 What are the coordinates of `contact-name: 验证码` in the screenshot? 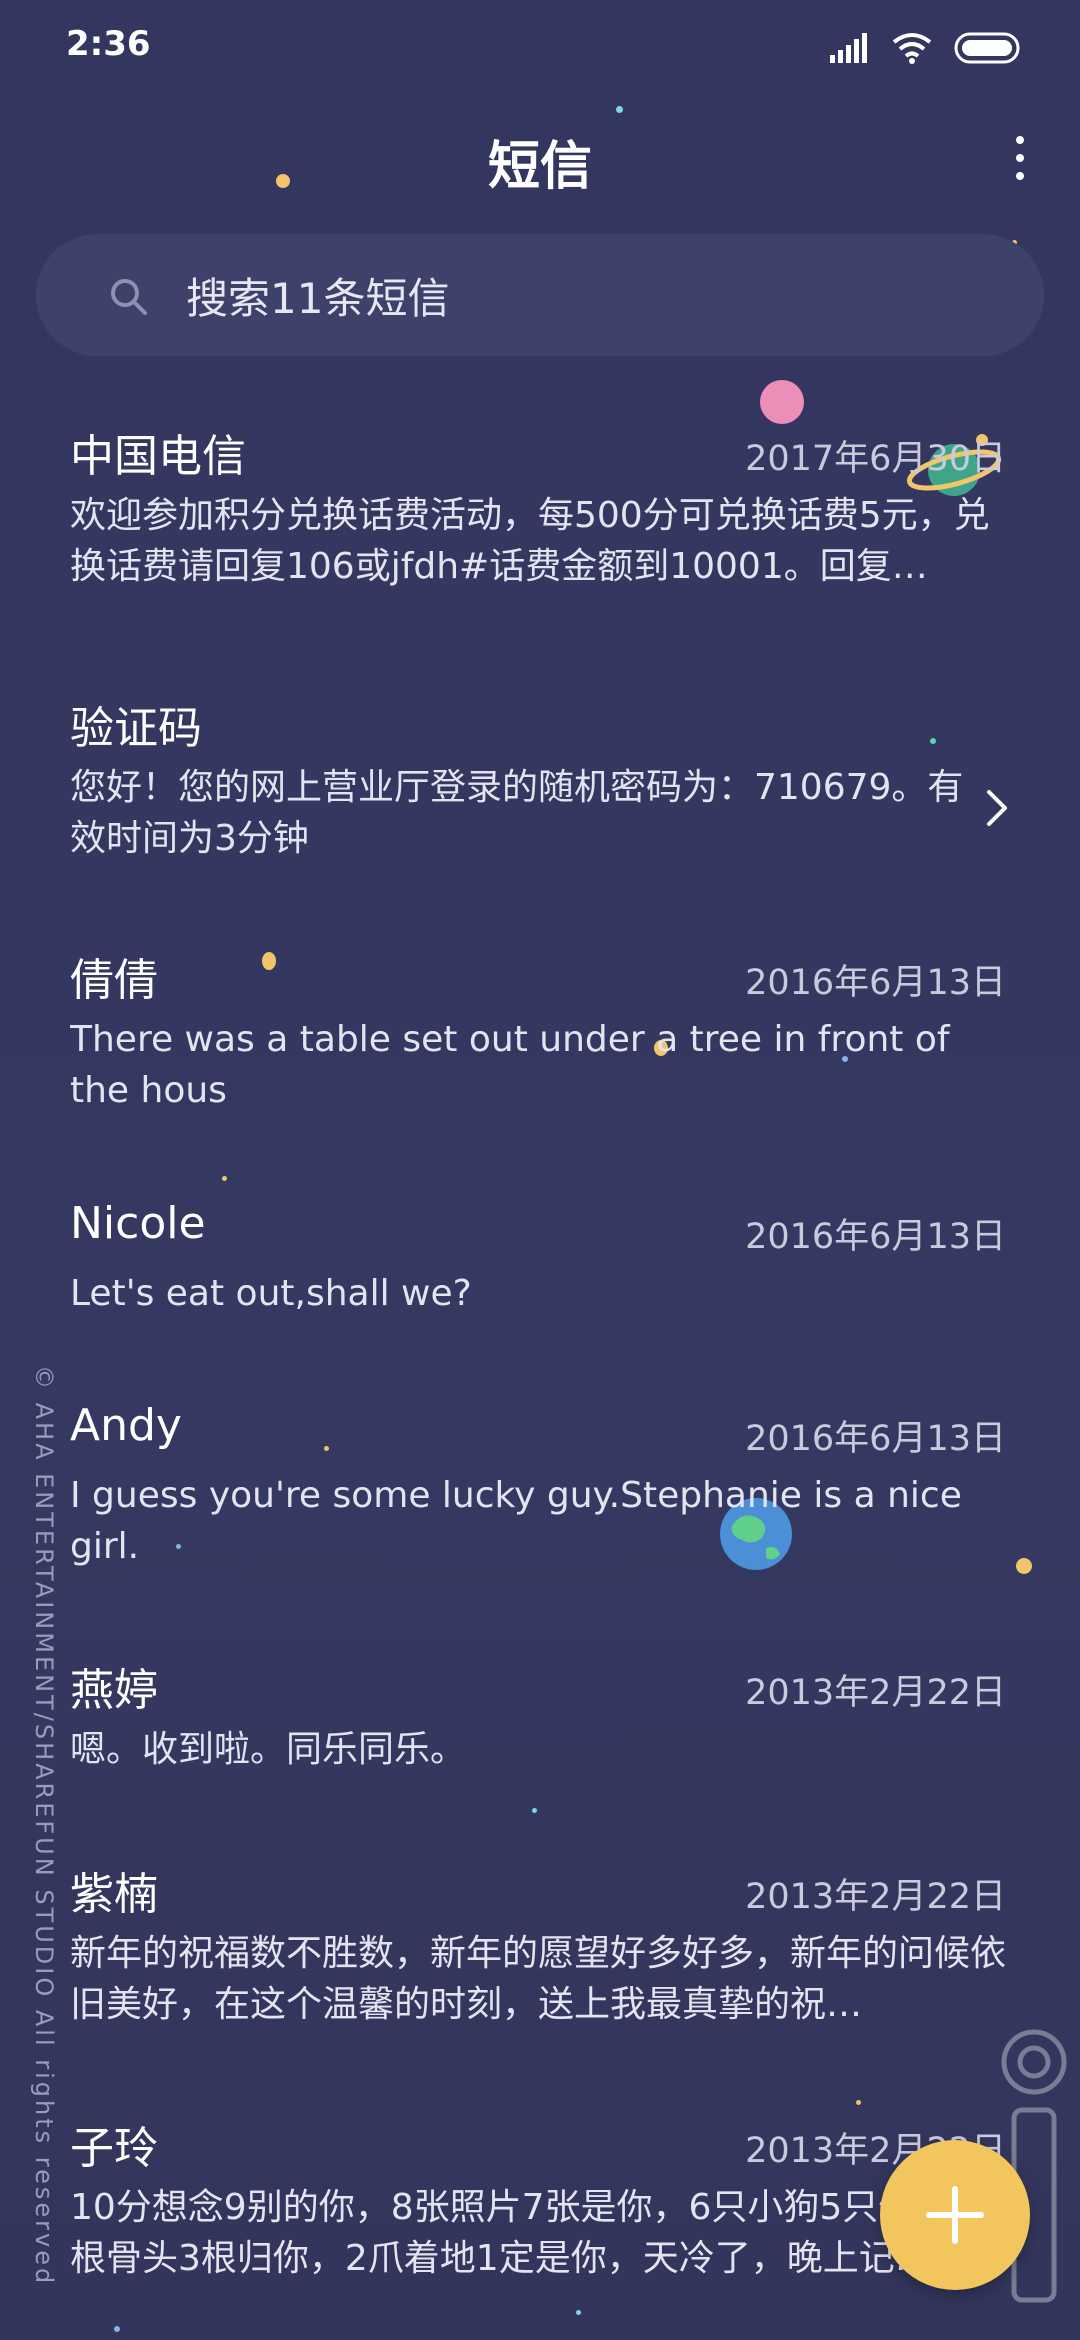 It's located at (136, 728).